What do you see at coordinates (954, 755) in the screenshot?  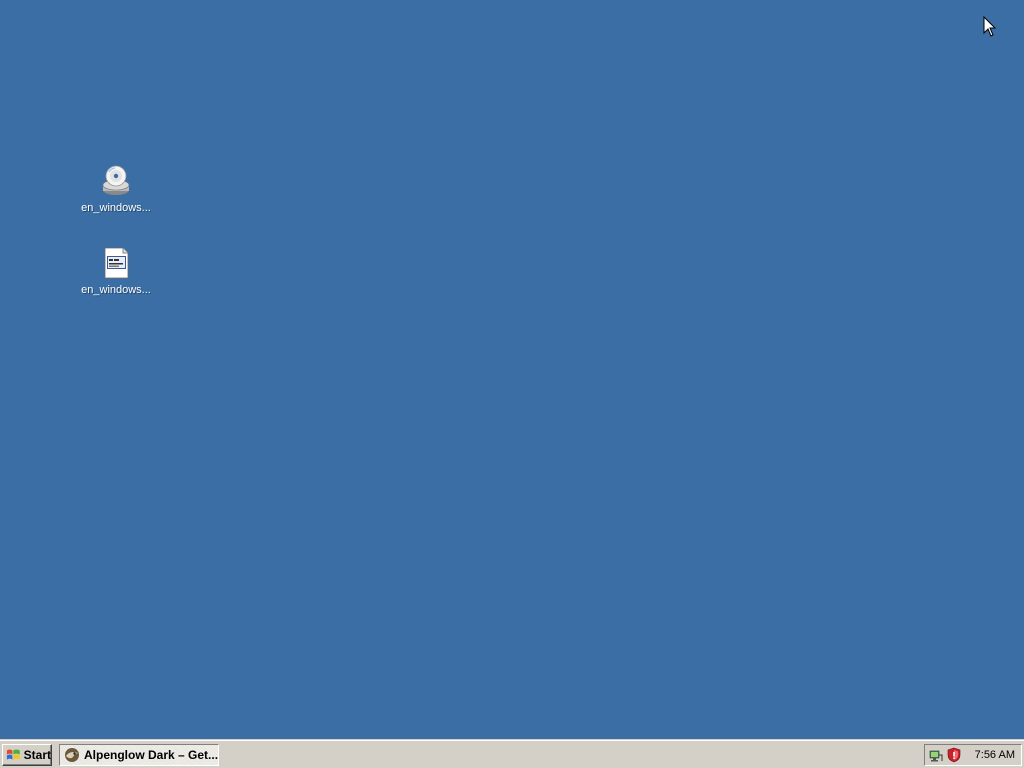 I see `security-shield-icon` at bounding box center [954, 755].